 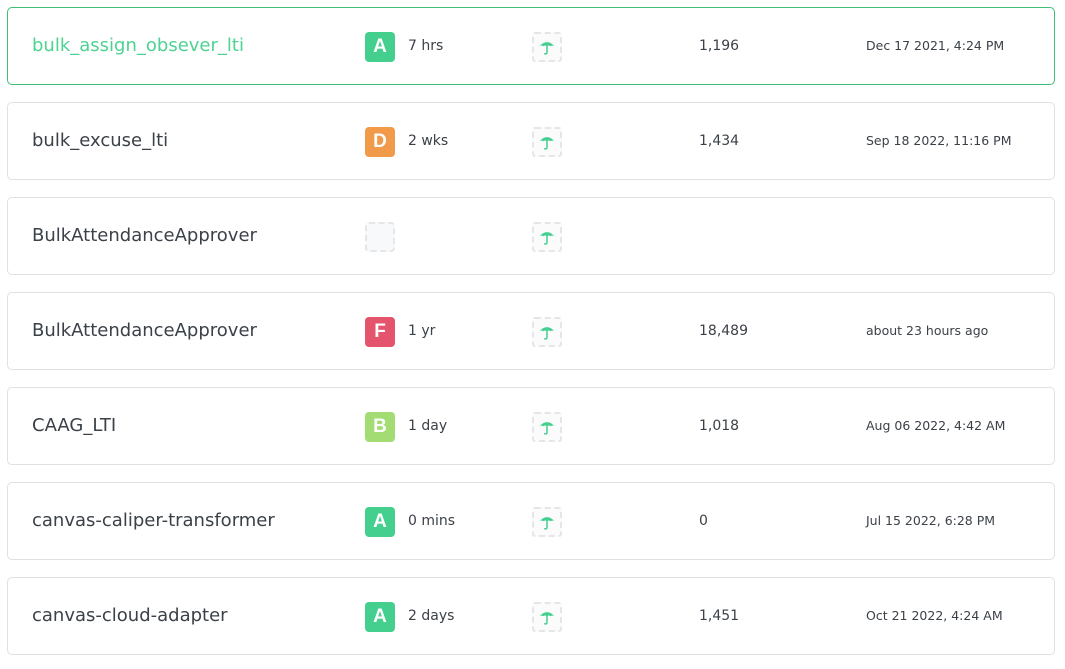 What do you see at coordinates (936, 425) in the screenshot?
I see `last-updated: Aug 06 2022, 4:42 AM` at bounding box center [936, 425].